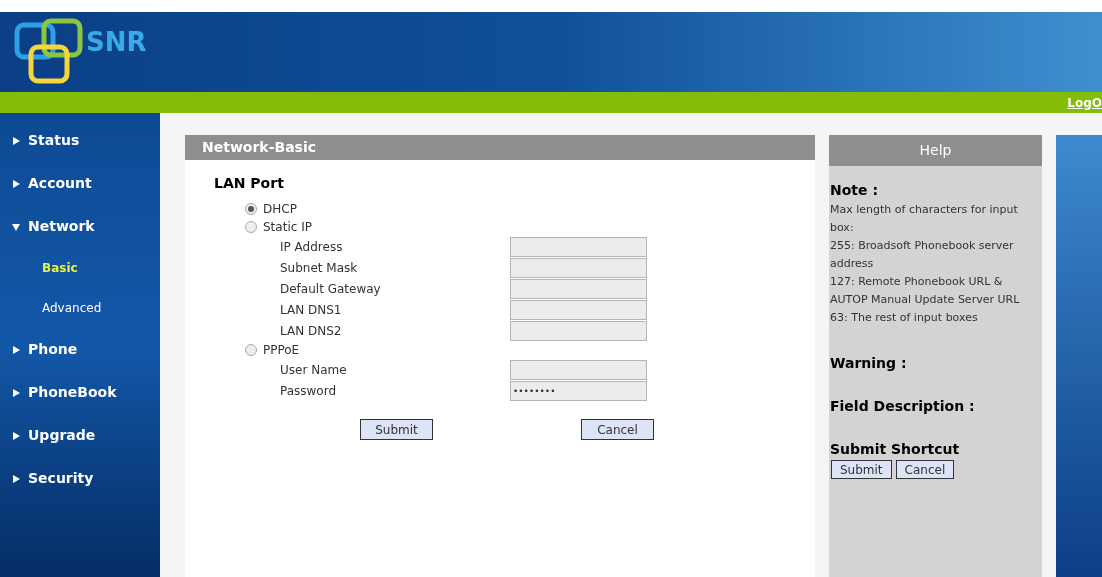 This screenshot has height=577, width=1102. Describe the element at coordinates (280, 209) in the screenshot. I see `option-label: DHCP` at that location.